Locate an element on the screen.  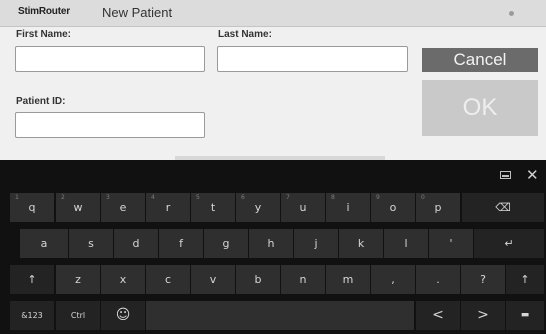
key-e: 3e is located at coordinates (123, 207).